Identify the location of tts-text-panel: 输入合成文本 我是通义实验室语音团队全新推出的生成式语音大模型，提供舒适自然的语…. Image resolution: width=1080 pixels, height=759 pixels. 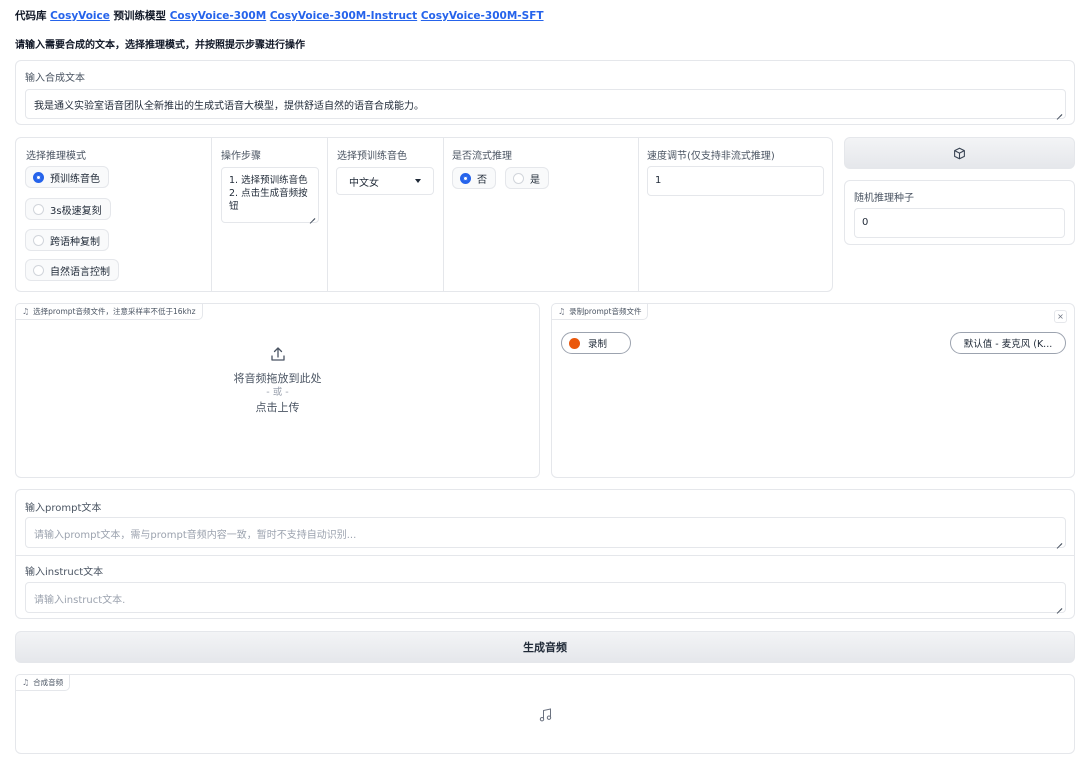
(545, 92).